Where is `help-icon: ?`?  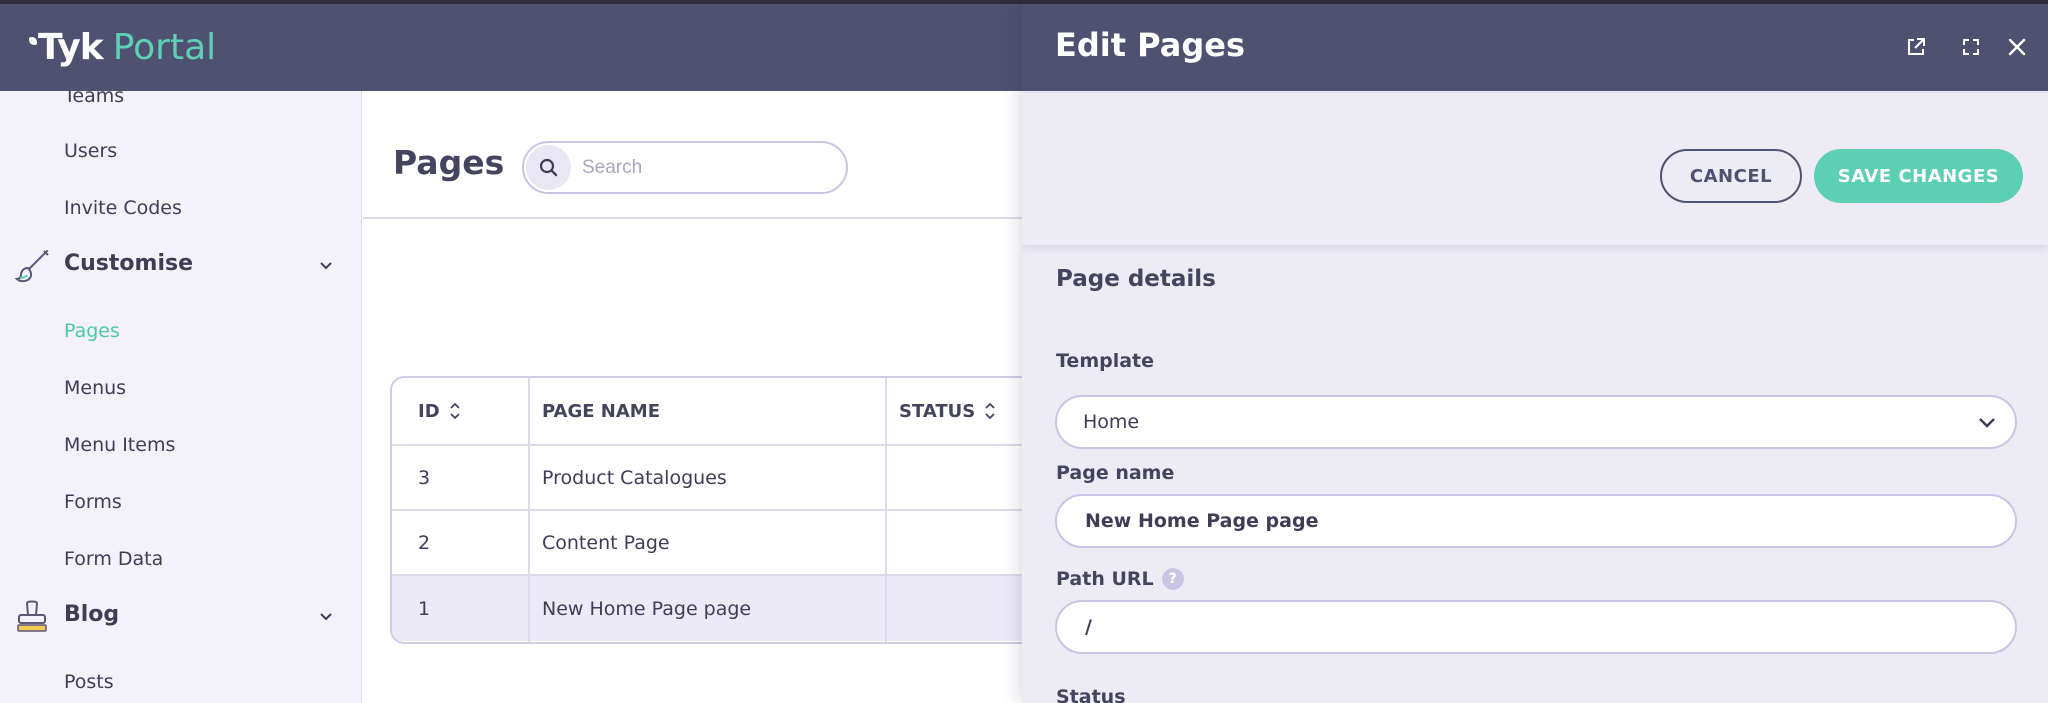
help-icon: ? is located at coordinates (1172, 579).